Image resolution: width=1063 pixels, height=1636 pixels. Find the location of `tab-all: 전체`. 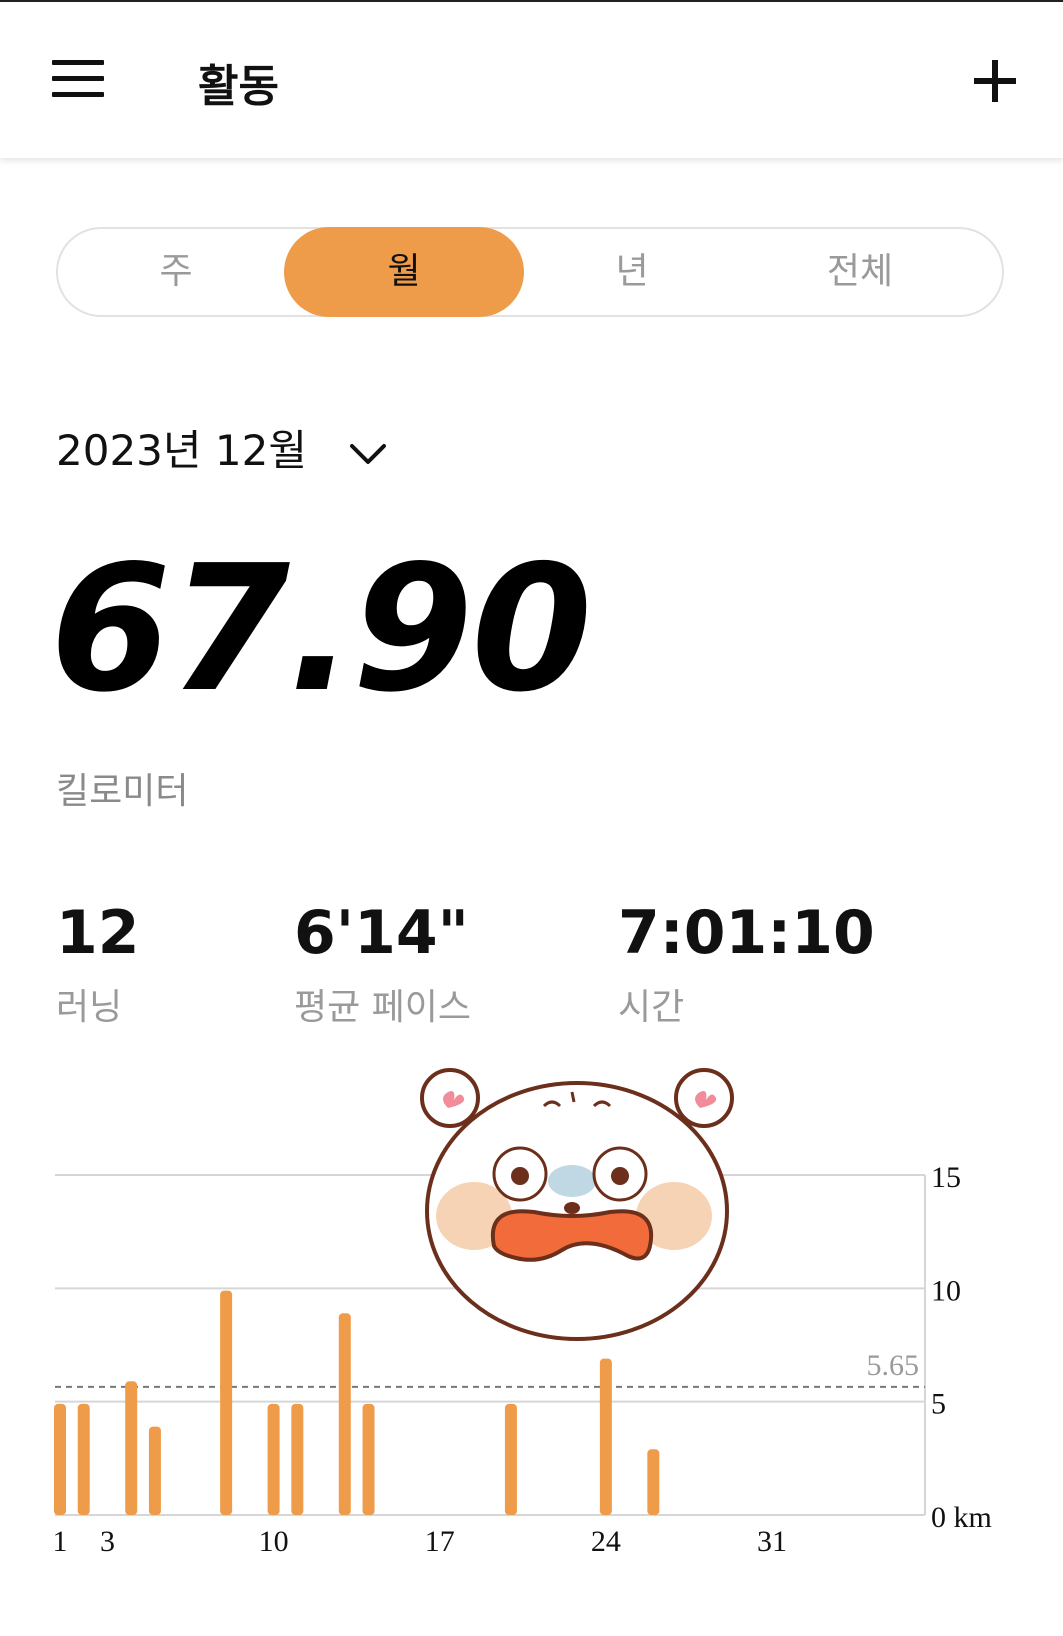

tab-all: 전체 is located at coordinates (860, 272).